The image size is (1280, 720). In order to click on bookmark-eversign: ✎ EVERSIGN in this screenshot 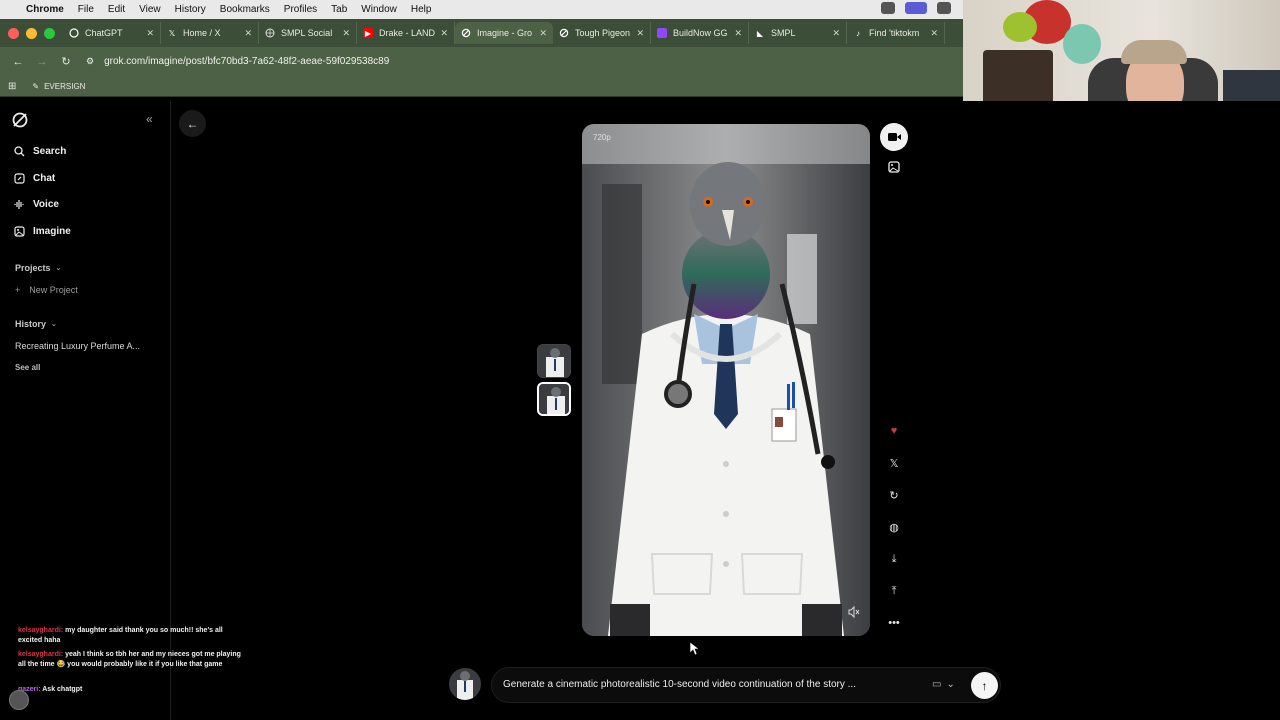, I will do `click(58, 86)`.